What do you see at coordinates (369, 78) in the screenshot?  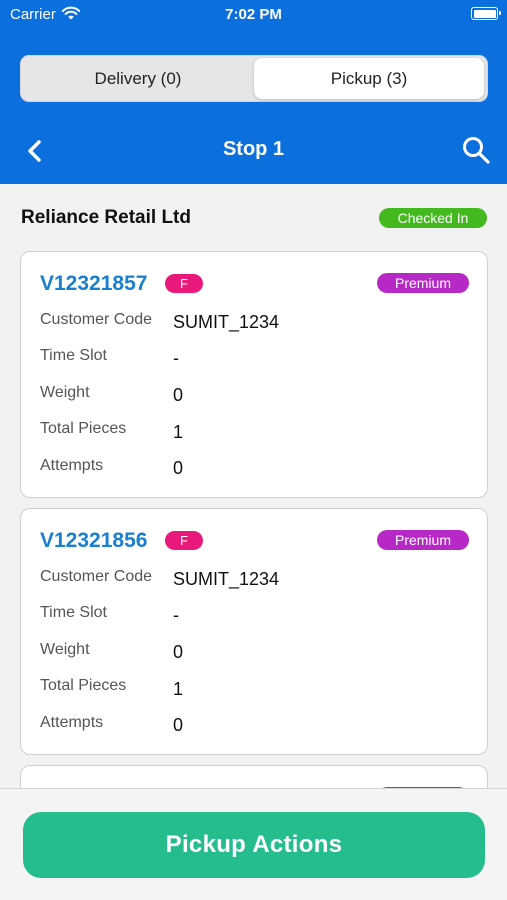 I see `tab-pickup: Pickup (3)` at bounding box center [369, 78].